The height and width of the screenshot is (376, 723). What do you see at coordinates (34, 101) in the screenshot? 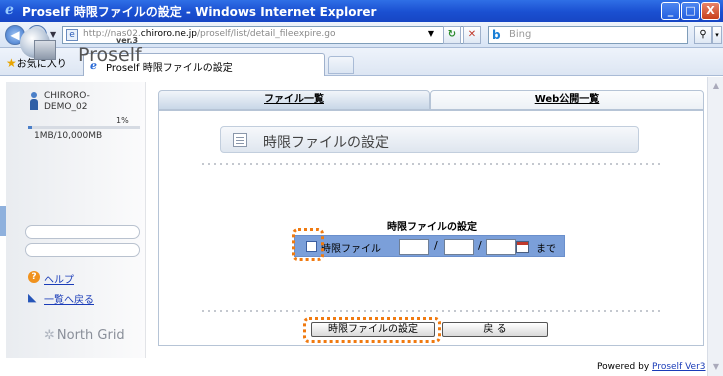
I see `user-icon` at bounding box center [34, 101].